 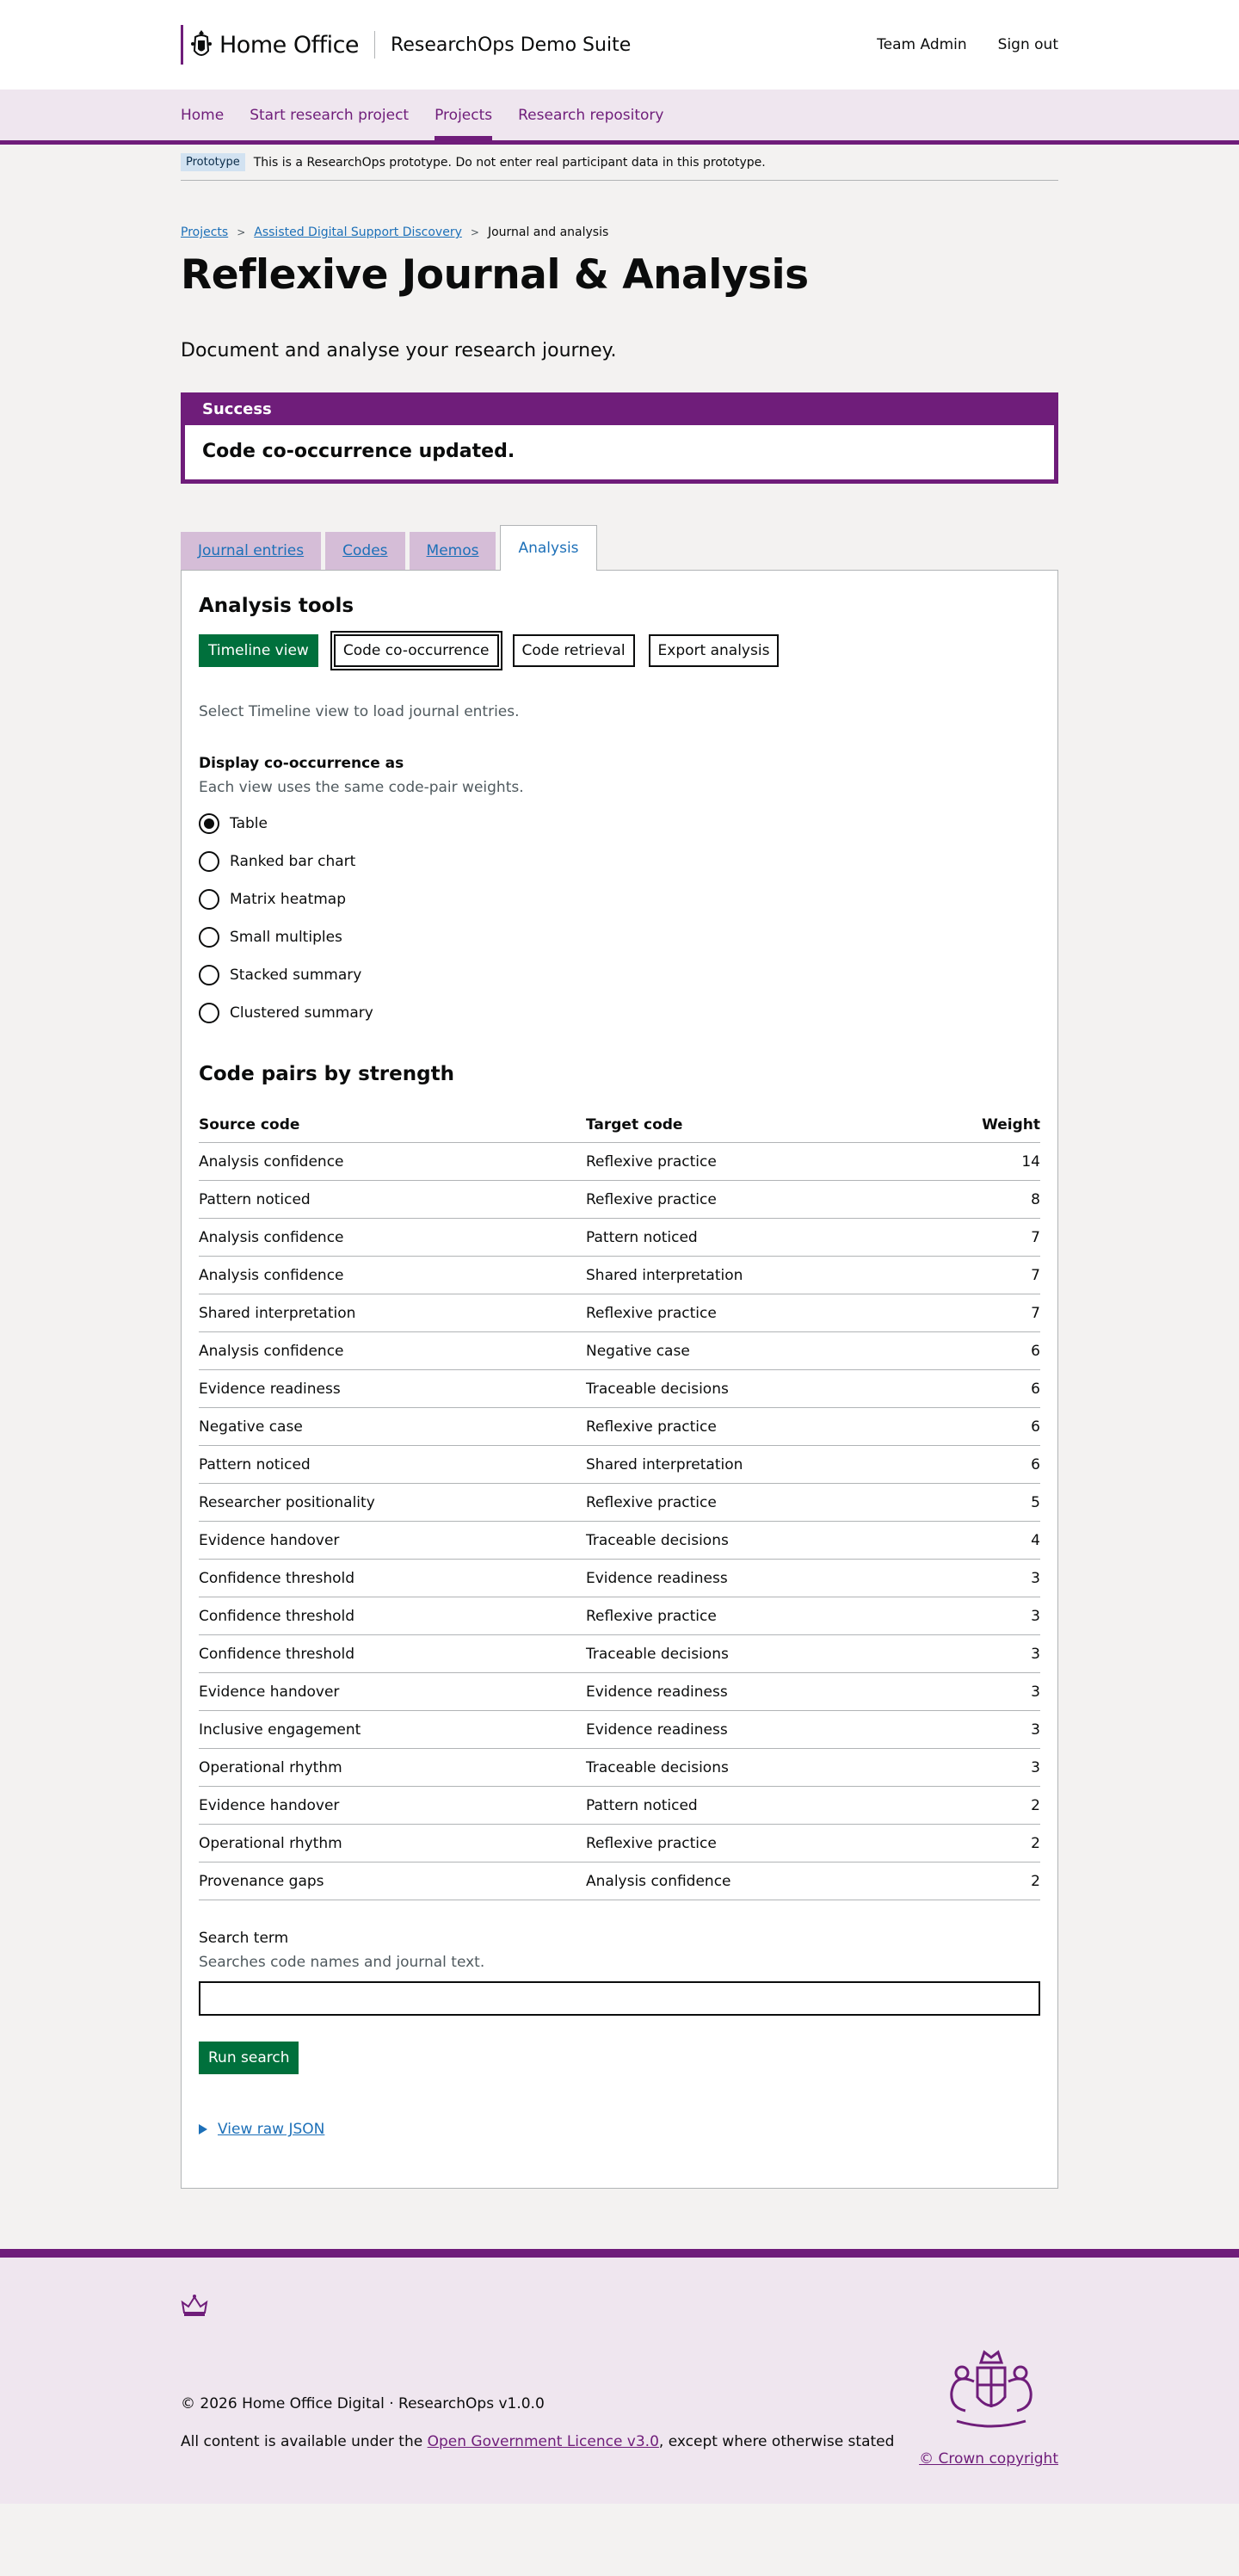 What do you see at coordinates (392, 1126) in the screenshot?
I see `column-header-source: Source code` at bounding box center [392, 1126].